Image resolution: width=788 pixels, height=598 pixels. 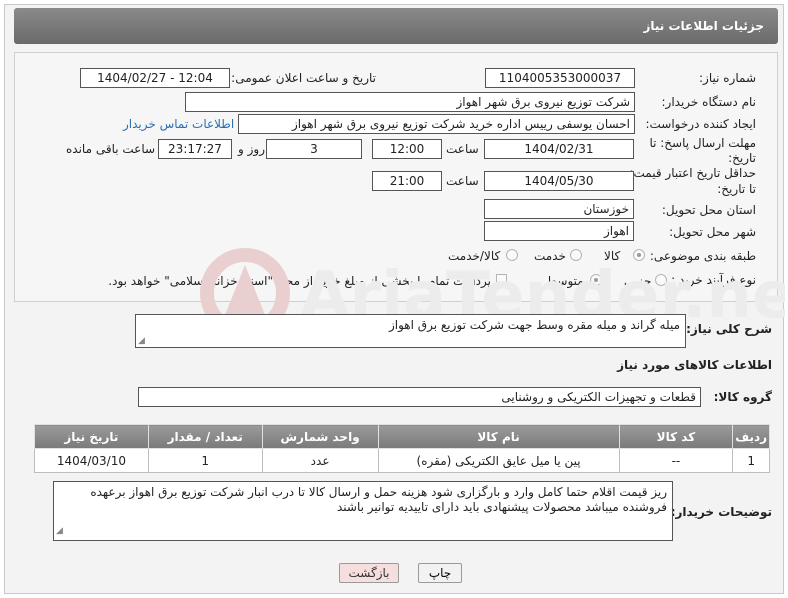 I want to click on cell-name: پین یا میل عایق الکتریکی (مقره), so click(x=498, y=460).